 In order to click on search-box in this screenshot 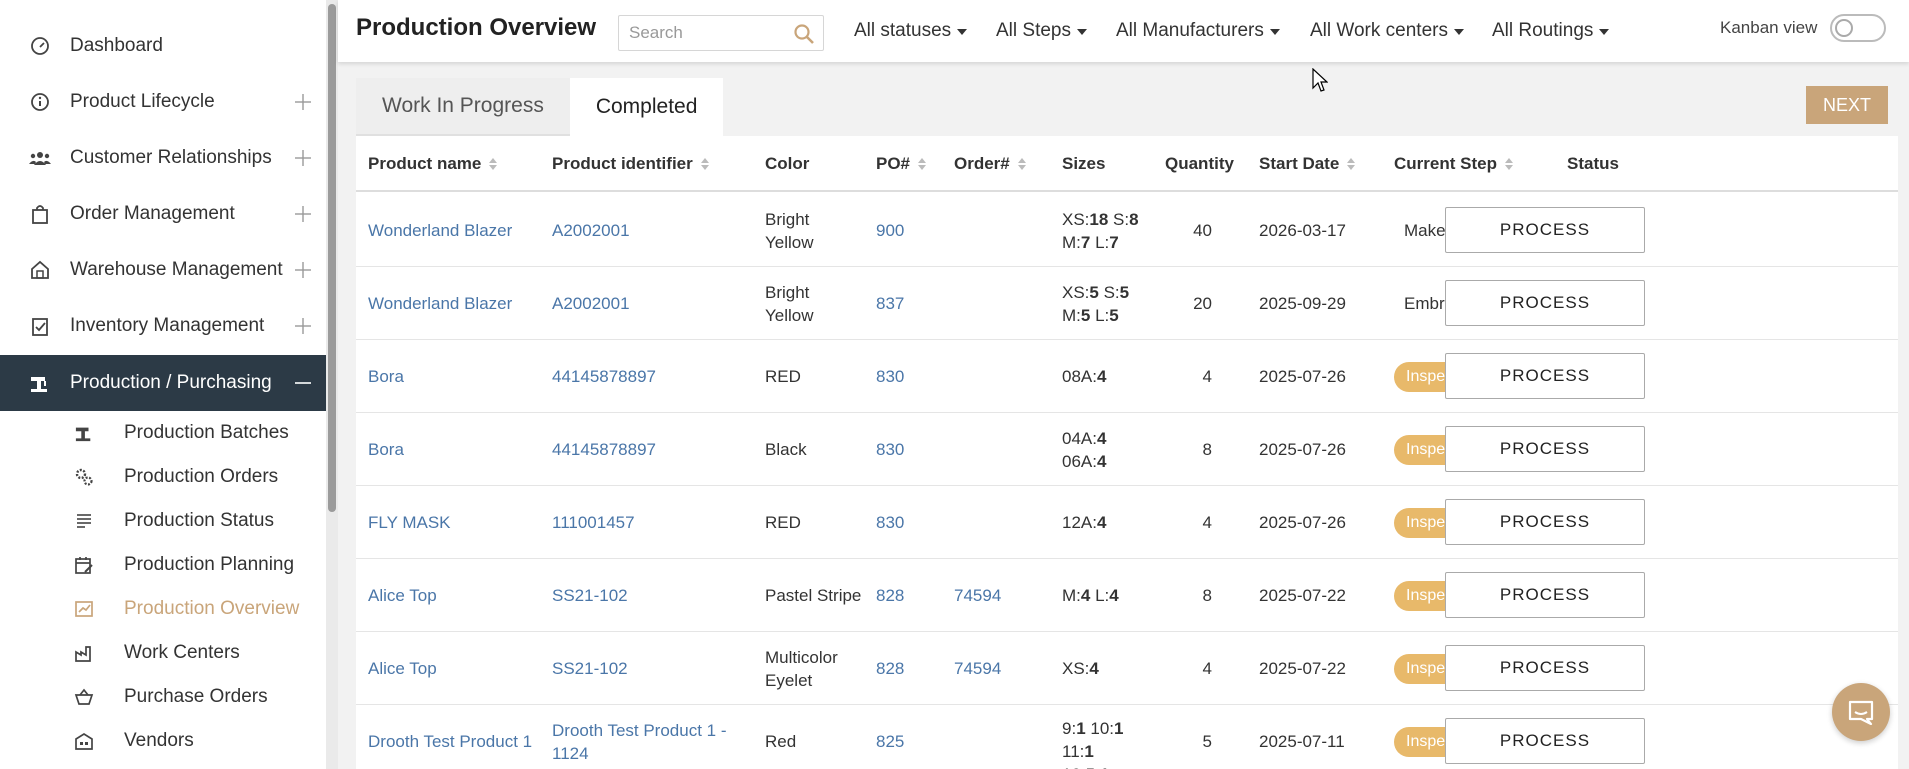, I will do `click(721, 33)`.